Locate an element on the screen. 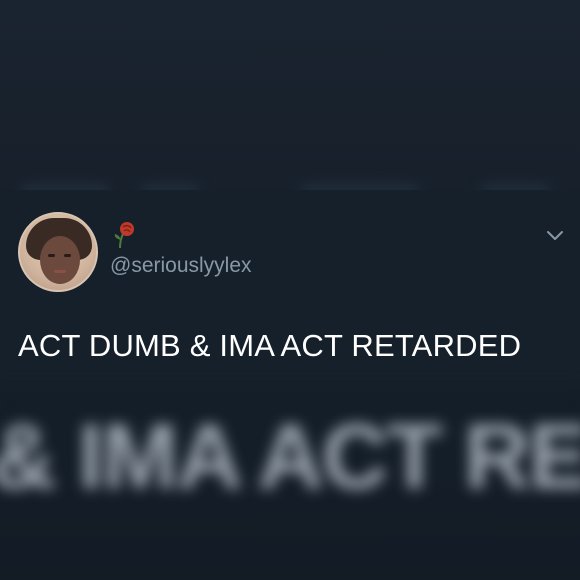 The width and height of the screenshot is (580, 580). rose-icon is located at coordinates (124, 235).